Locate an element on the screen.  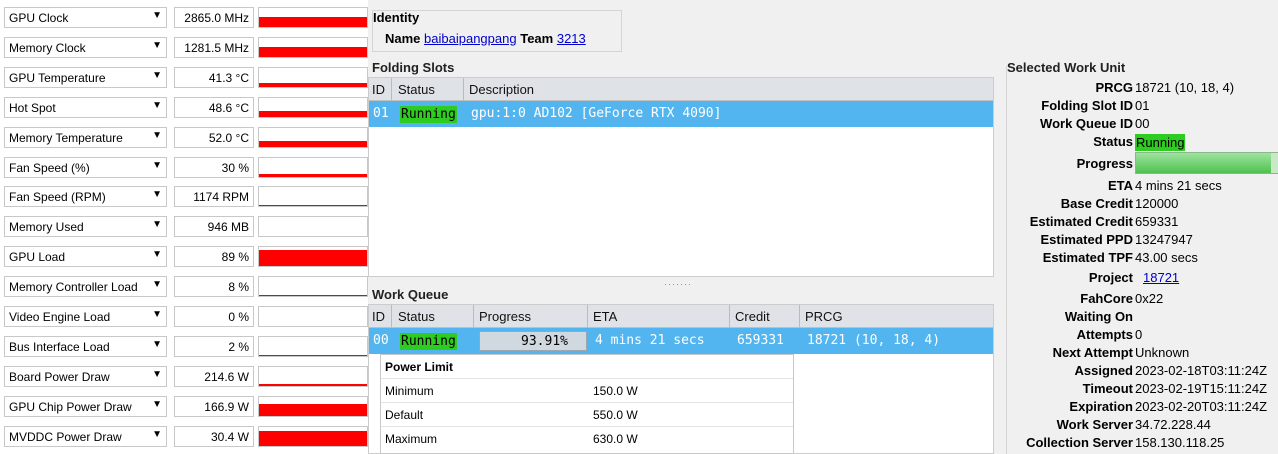
sensor-select: Video Engine Load ▼ is located at coordinates (85, 316).